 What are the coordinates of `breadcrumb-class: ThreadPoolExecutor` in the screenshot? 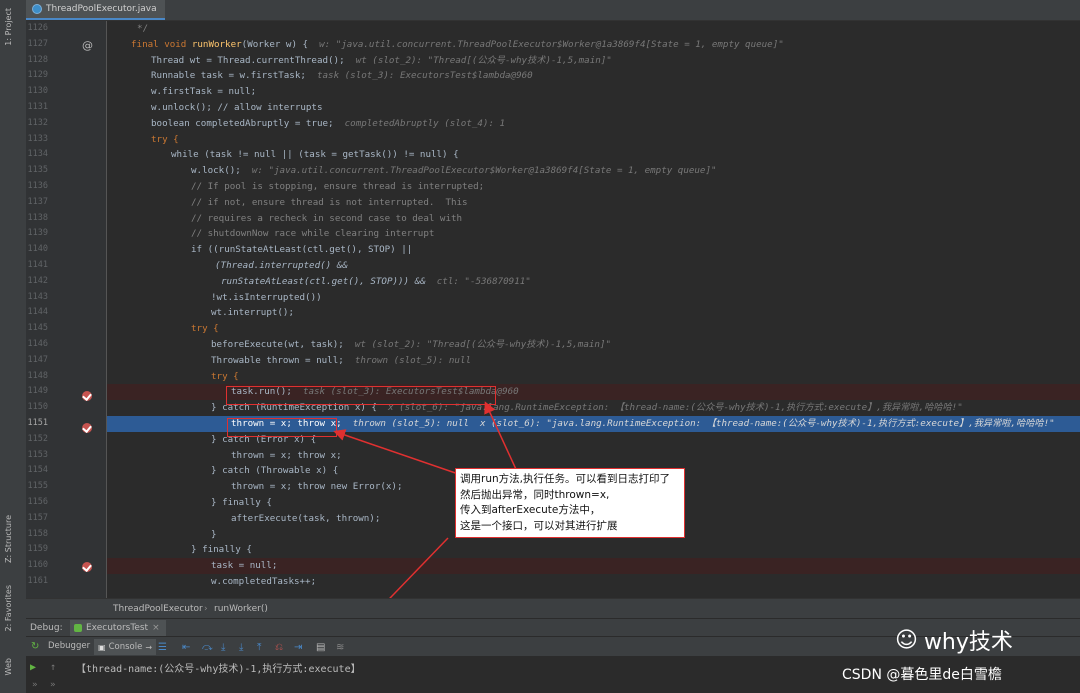 It's located at (158, 609).